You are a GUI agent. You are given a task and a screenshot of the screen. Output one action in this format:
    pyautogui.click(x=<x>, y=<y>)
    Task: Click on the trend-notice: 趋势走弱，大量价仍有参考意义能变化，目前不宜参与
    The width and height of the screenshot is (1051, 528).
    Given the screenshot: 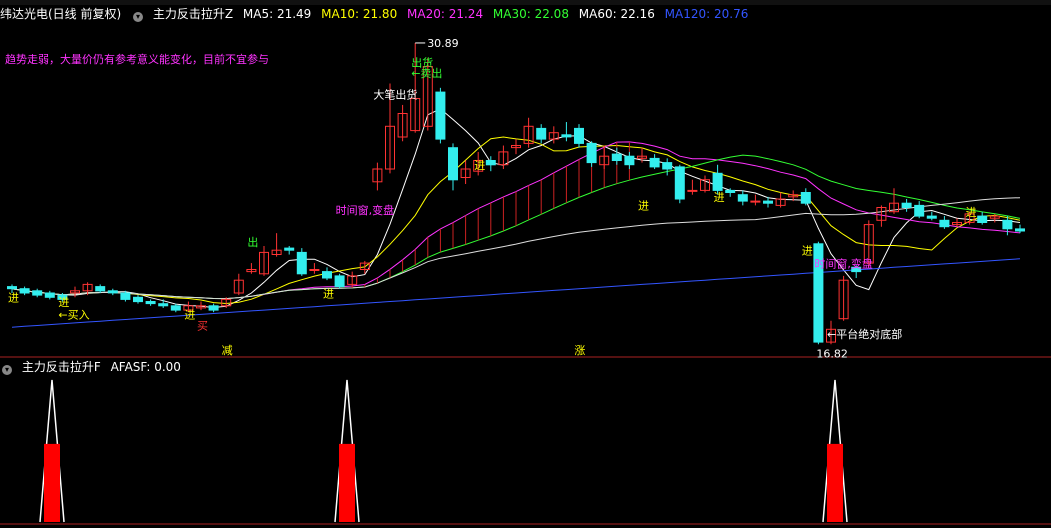 What is the action you would take?
    pyautogui.click(x=137, y=59)
    